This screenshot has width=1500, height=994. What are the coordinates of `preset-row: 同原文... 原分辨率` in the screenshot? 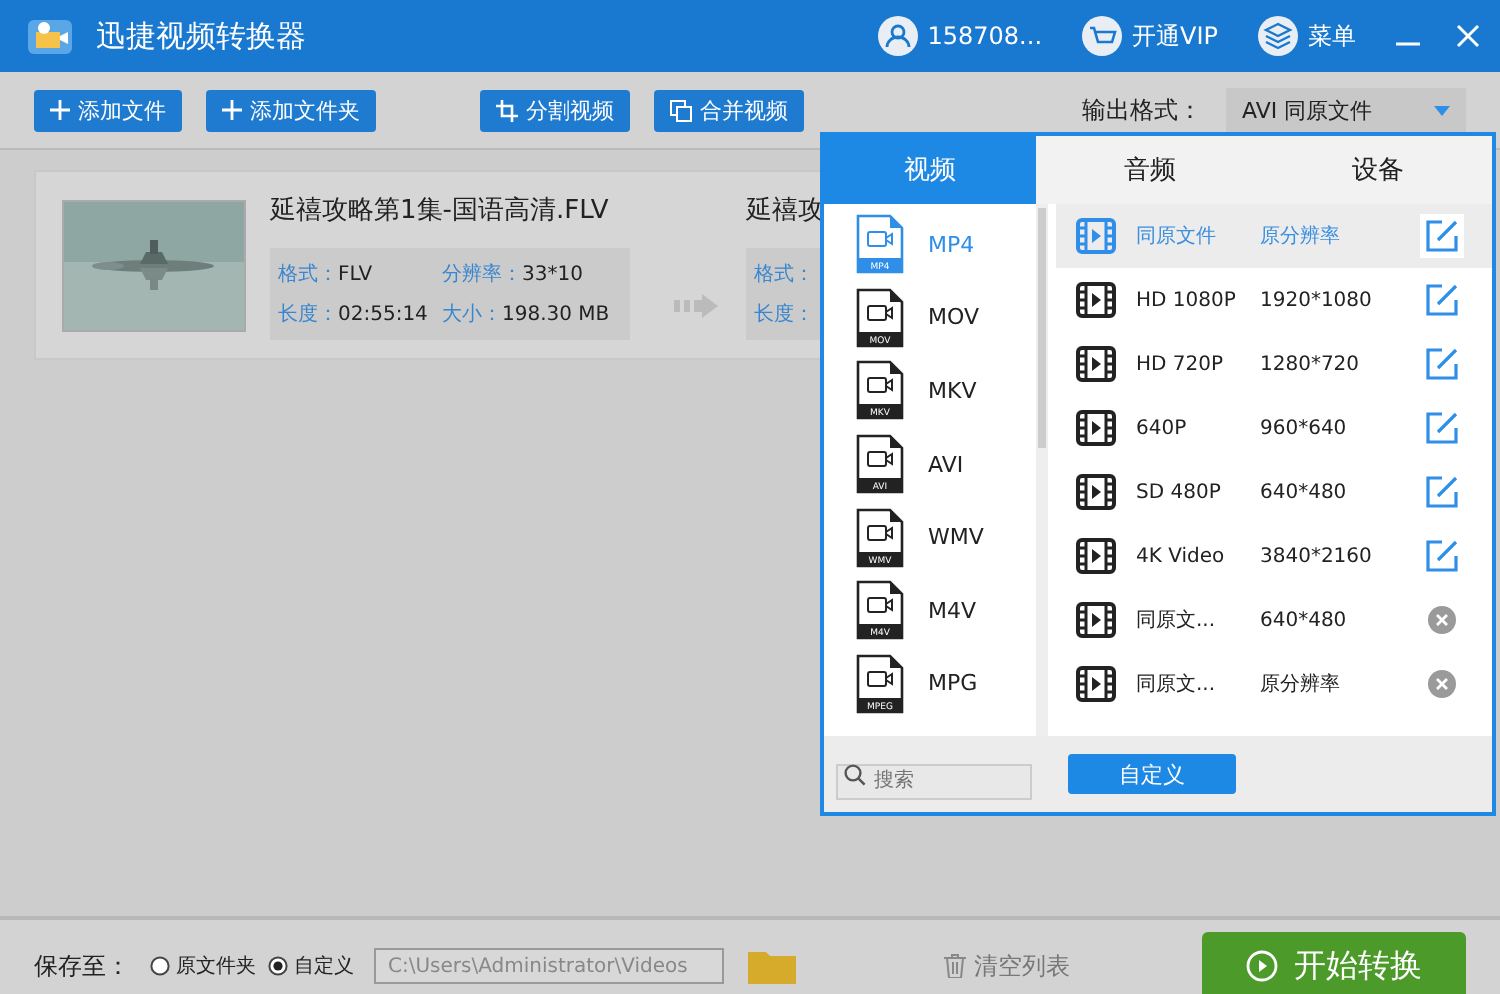 It's located at (1274, 684).